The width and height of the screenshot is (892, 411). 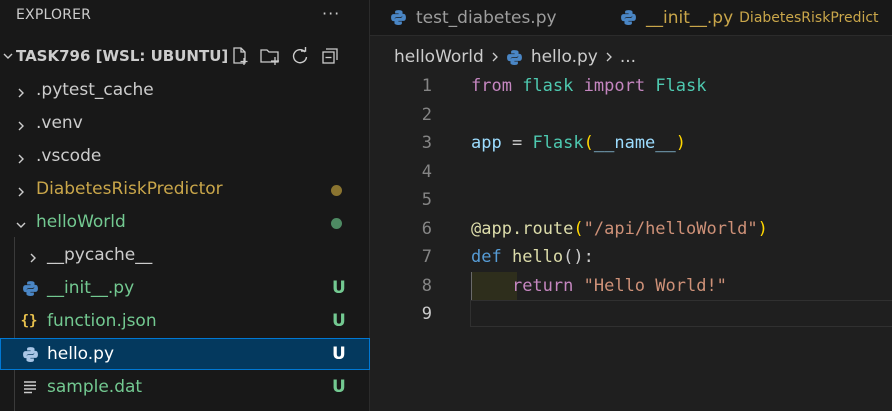 What do you see at coordinates (81, 354) in the screenshot?
I see `tree-item-label: hello.py` at bounding box center [81, 354].